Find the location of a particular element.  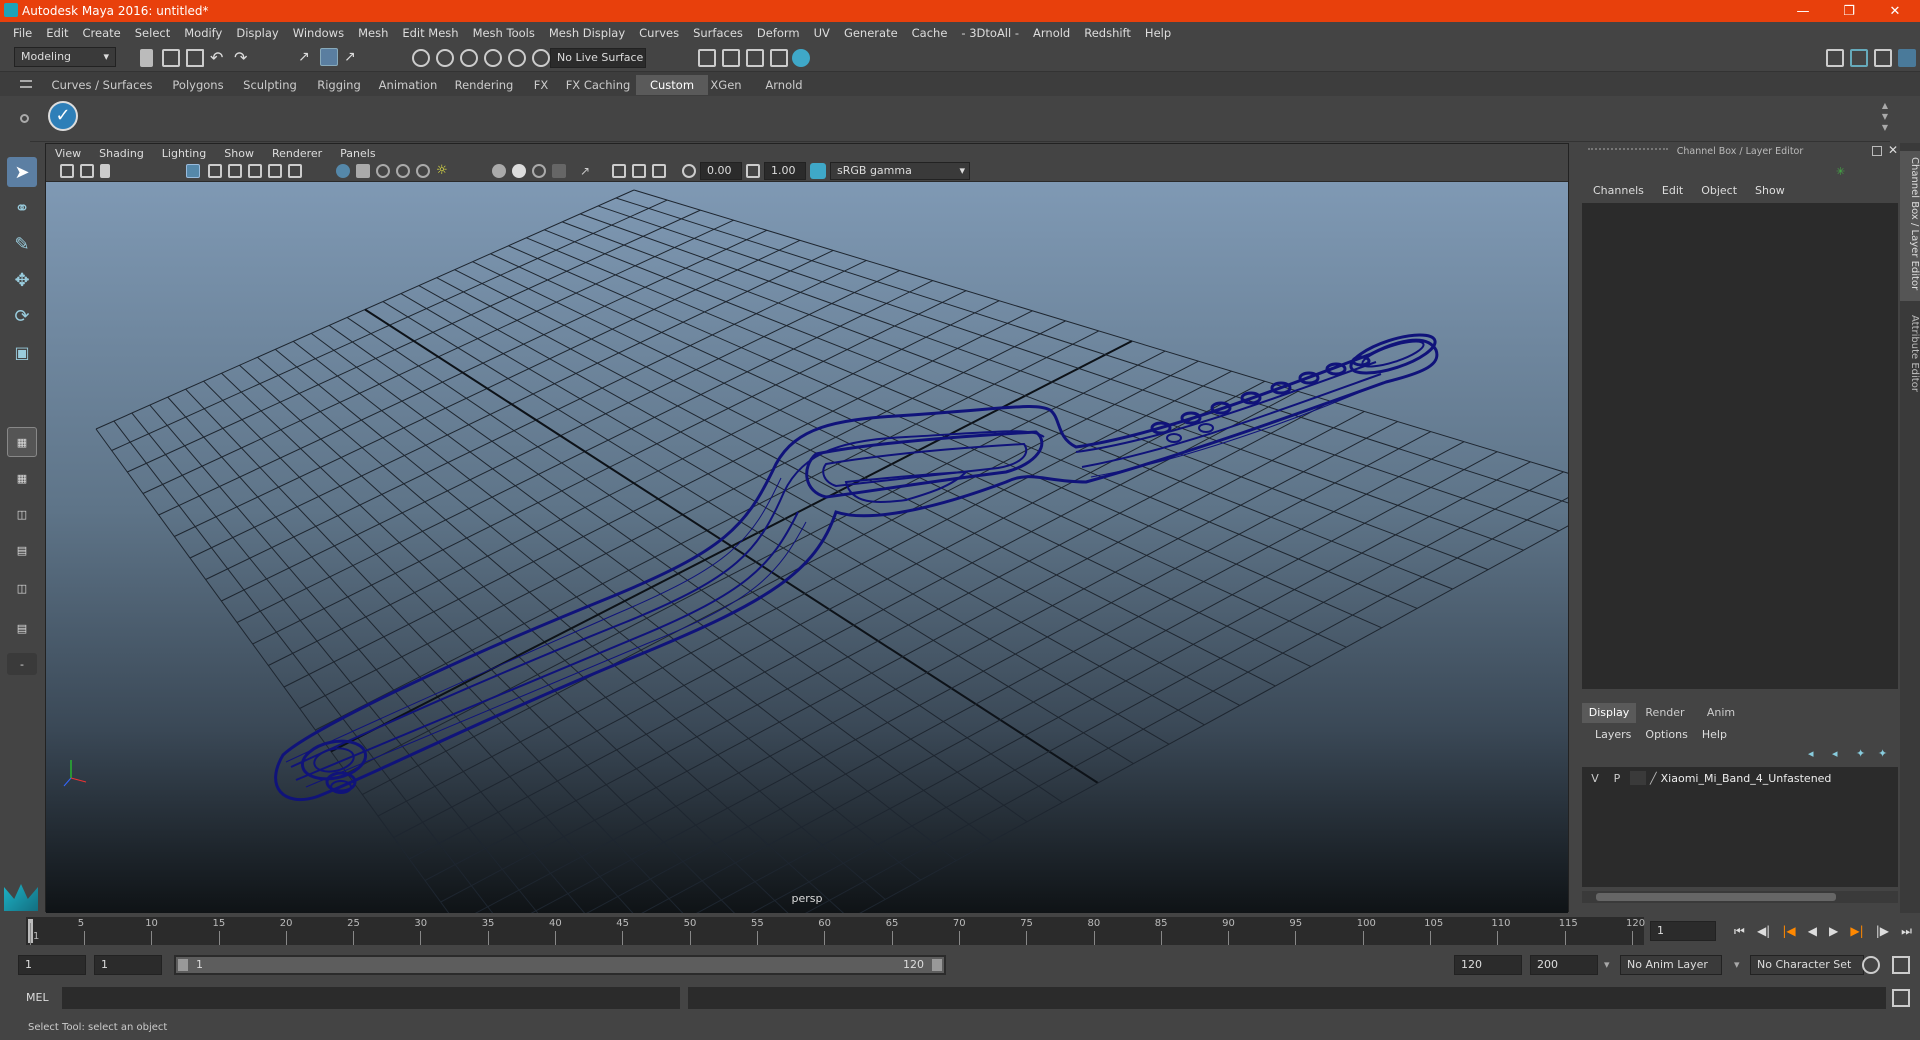

paint-select-tool-button: ✎ is located at coordinates (22, 244).